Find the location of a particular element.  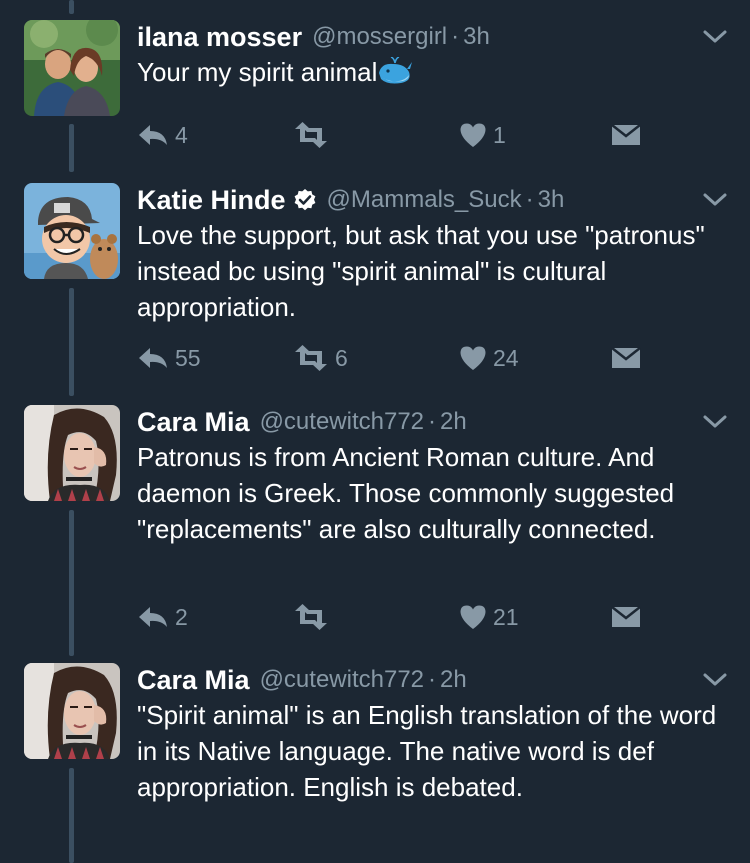

tweet-actions: 55 6 24 is located at coordinates (397, 358).